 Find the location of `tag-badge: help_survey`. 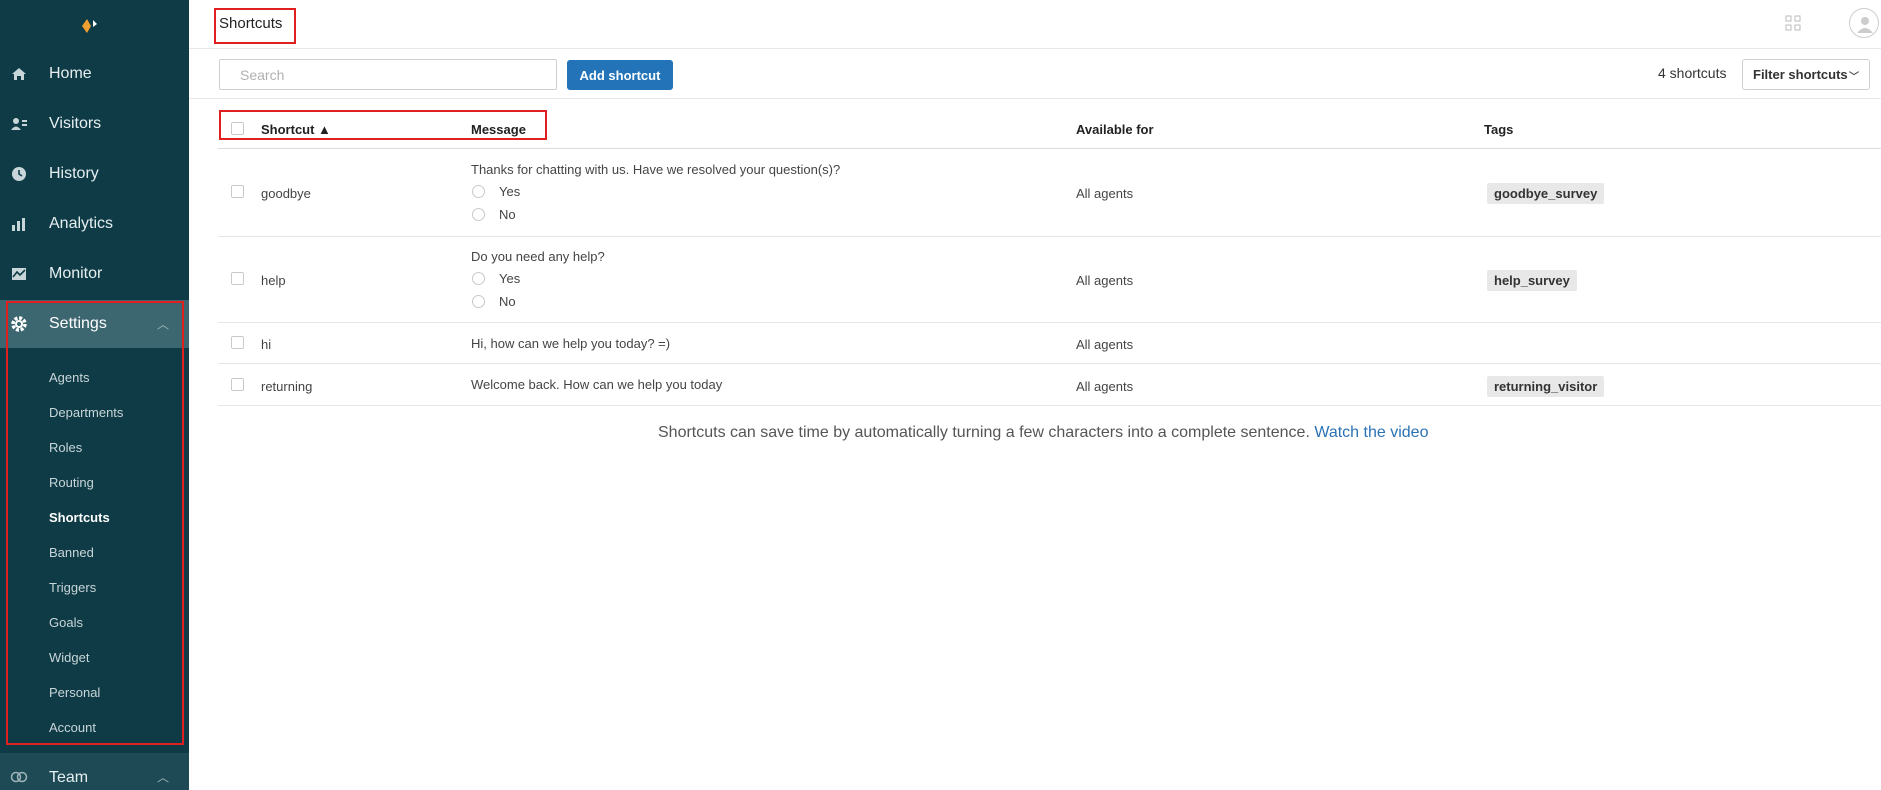

tag-badge: help_survey is located at coordinates (1532, 280).